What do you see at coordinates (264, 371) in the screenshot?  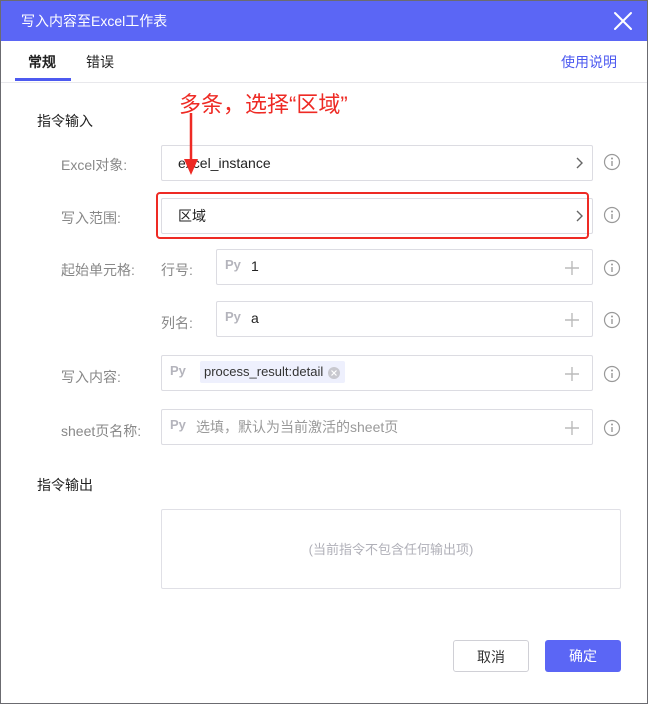 I see `variable-tag-label: process_result:detail` at bounding box center [264, 371].